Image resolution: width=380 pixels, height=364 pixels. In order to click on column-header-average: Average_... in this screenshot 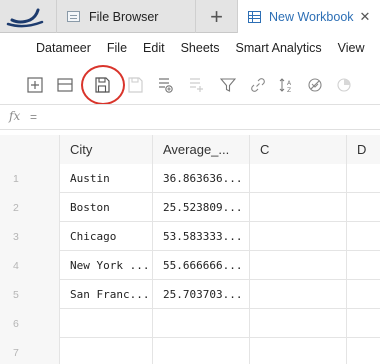, I will do `click(201, 149)`.